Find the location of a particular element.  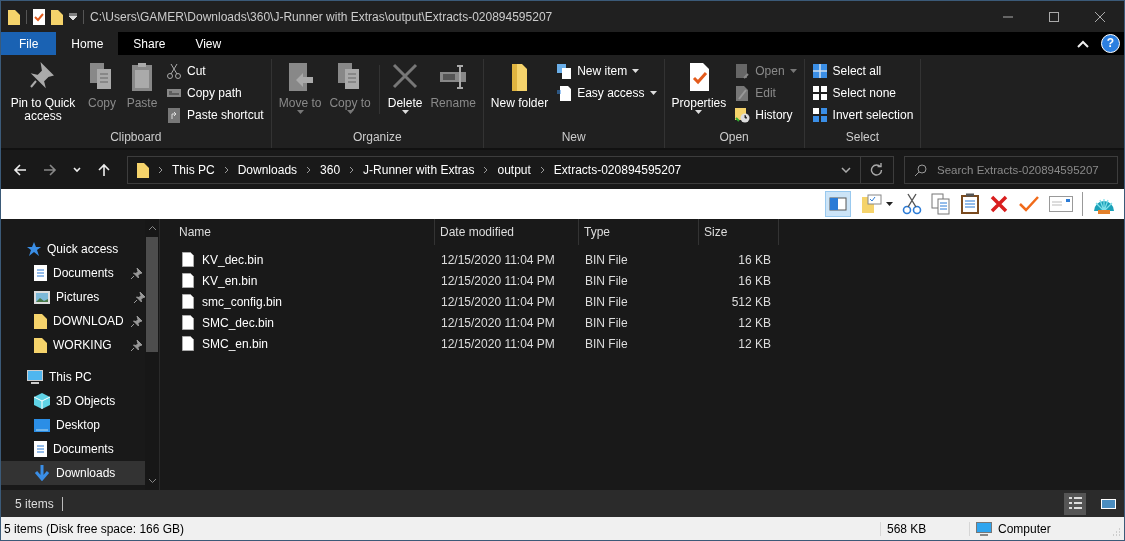

ribbon-command: Properties is located at coordinates (699, 94).